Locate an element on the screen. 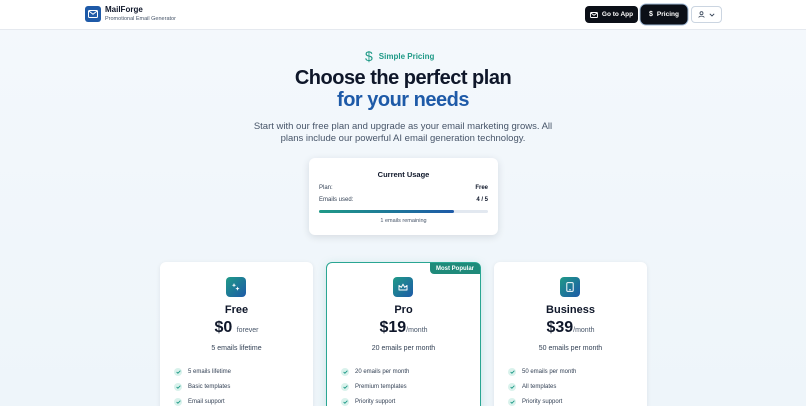 The height and width of the screenshot is (406, 806). page-title: Choose the perfect plan is located at coordinates (403, 78).